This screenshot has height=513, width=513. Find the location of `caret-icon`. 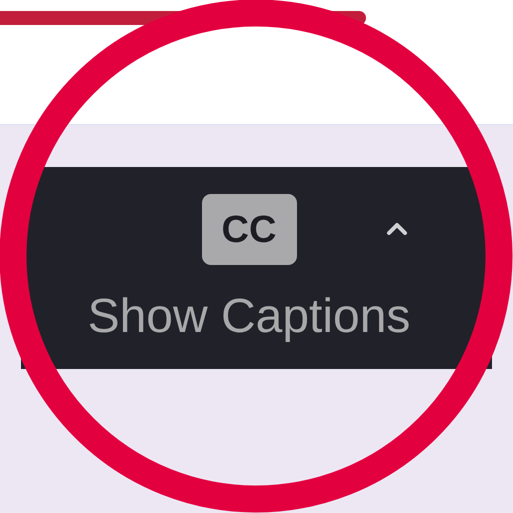

caret-icon is located at coordinates (397, 229).